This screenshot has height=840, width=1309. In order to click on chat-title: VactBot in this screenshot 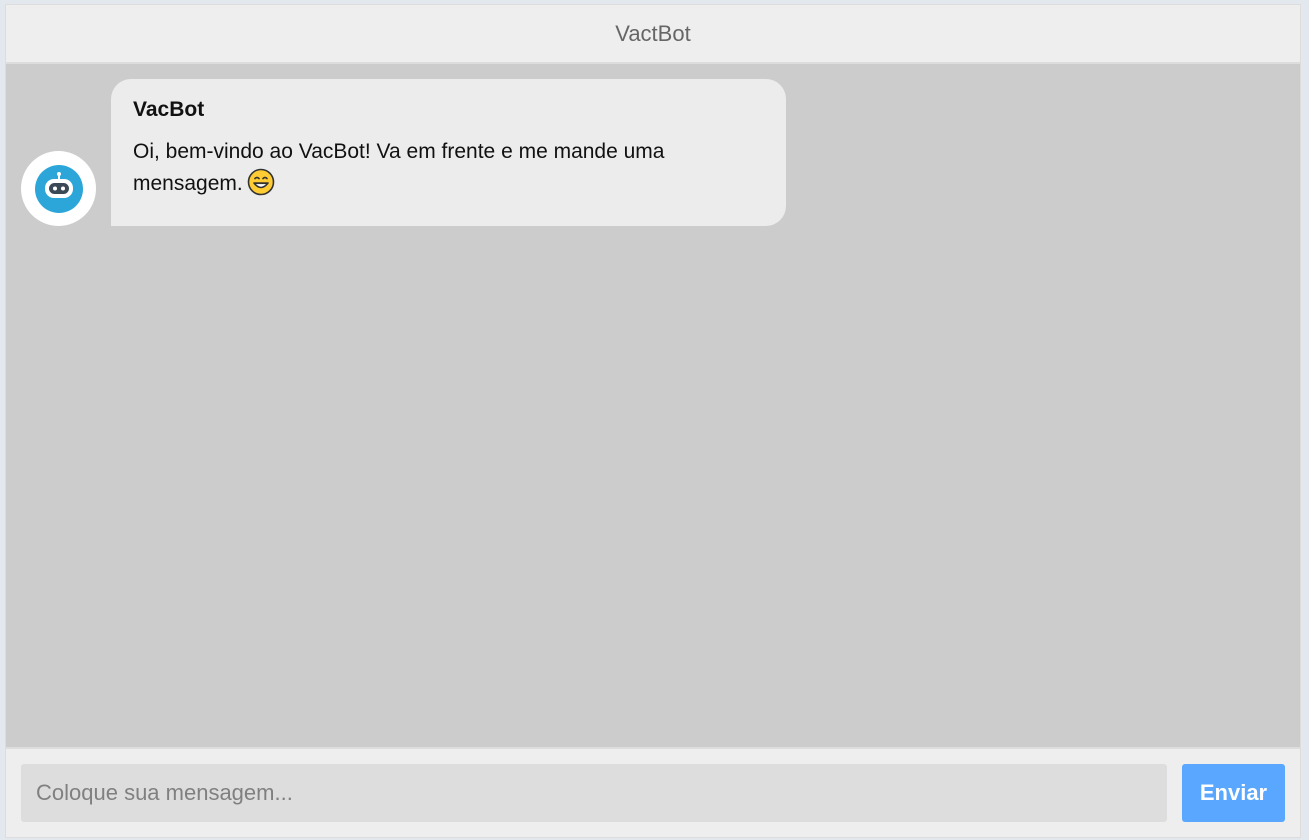, I will do `click(653, 33)`.